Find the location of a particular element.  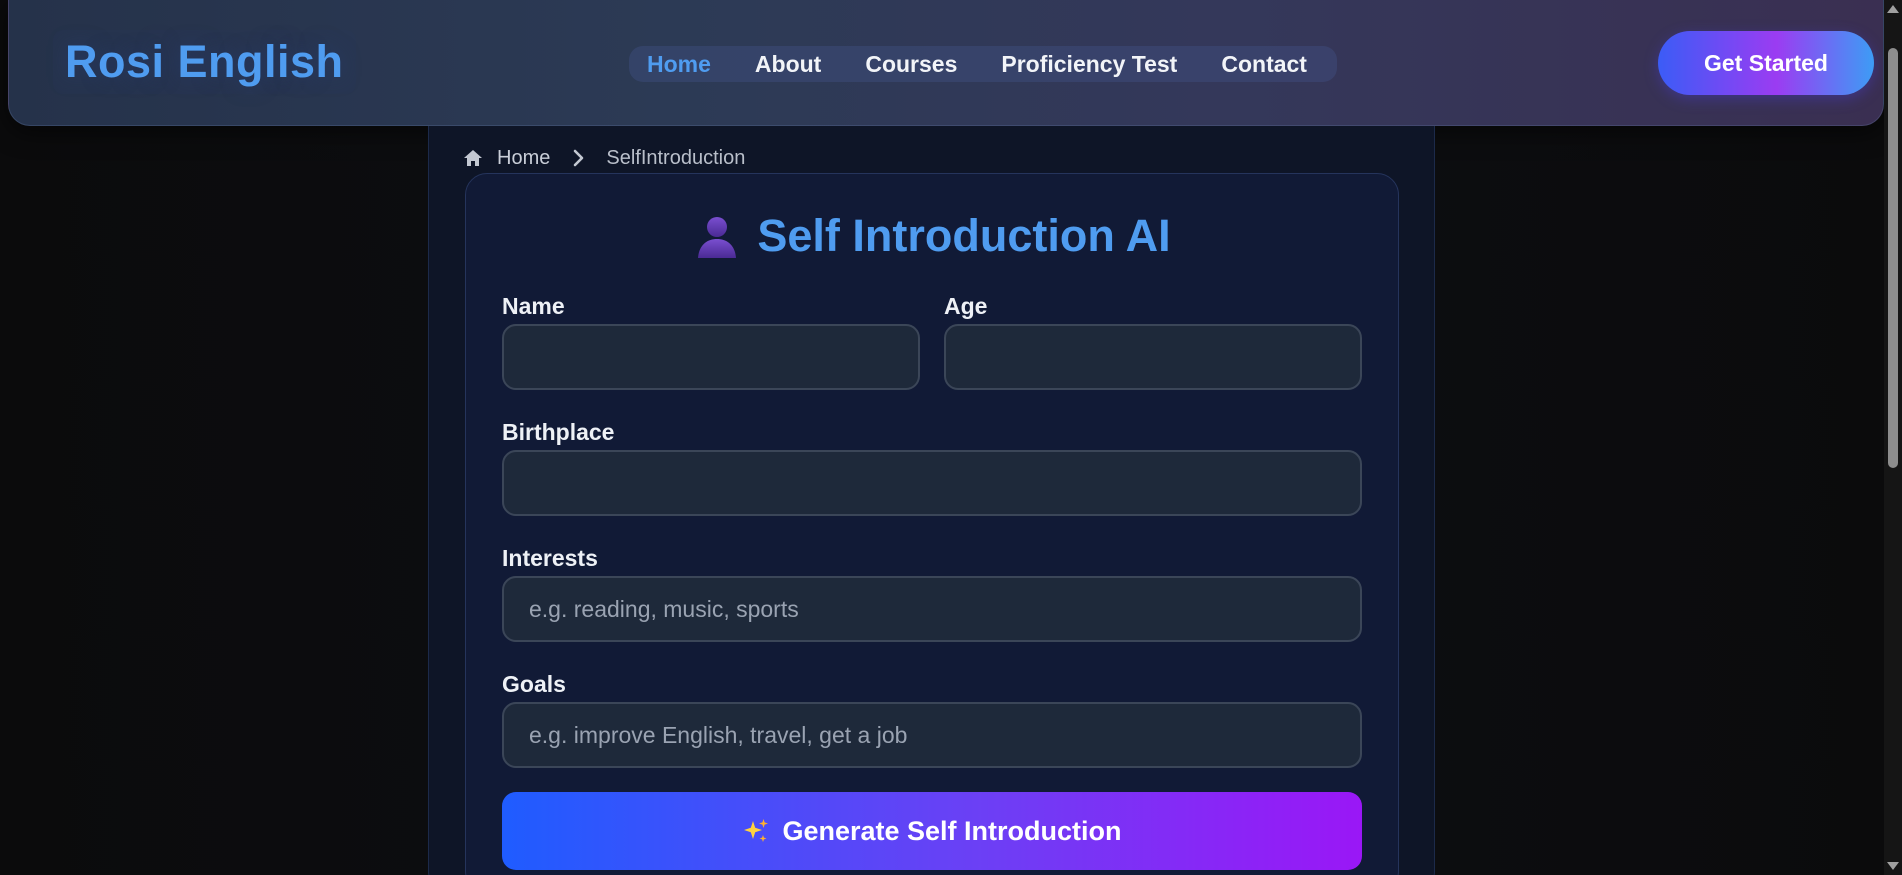

nav-item-about: About is located at coordinates (788, 64).